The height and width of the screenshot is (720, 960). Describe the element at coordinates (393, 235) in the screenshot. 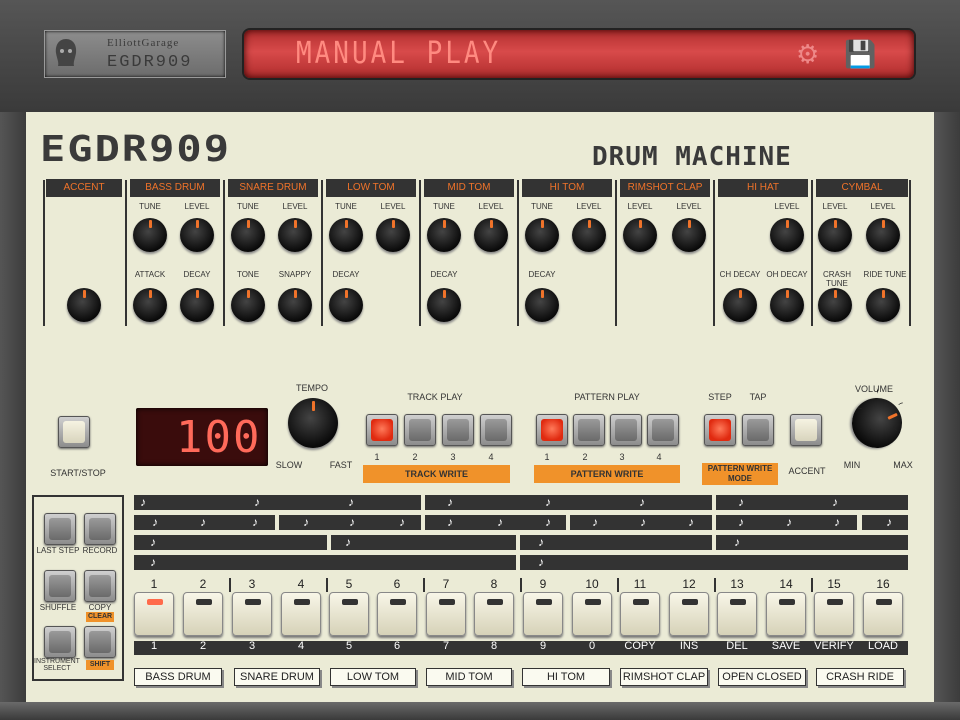

I see `lt-level-knob` at that location.